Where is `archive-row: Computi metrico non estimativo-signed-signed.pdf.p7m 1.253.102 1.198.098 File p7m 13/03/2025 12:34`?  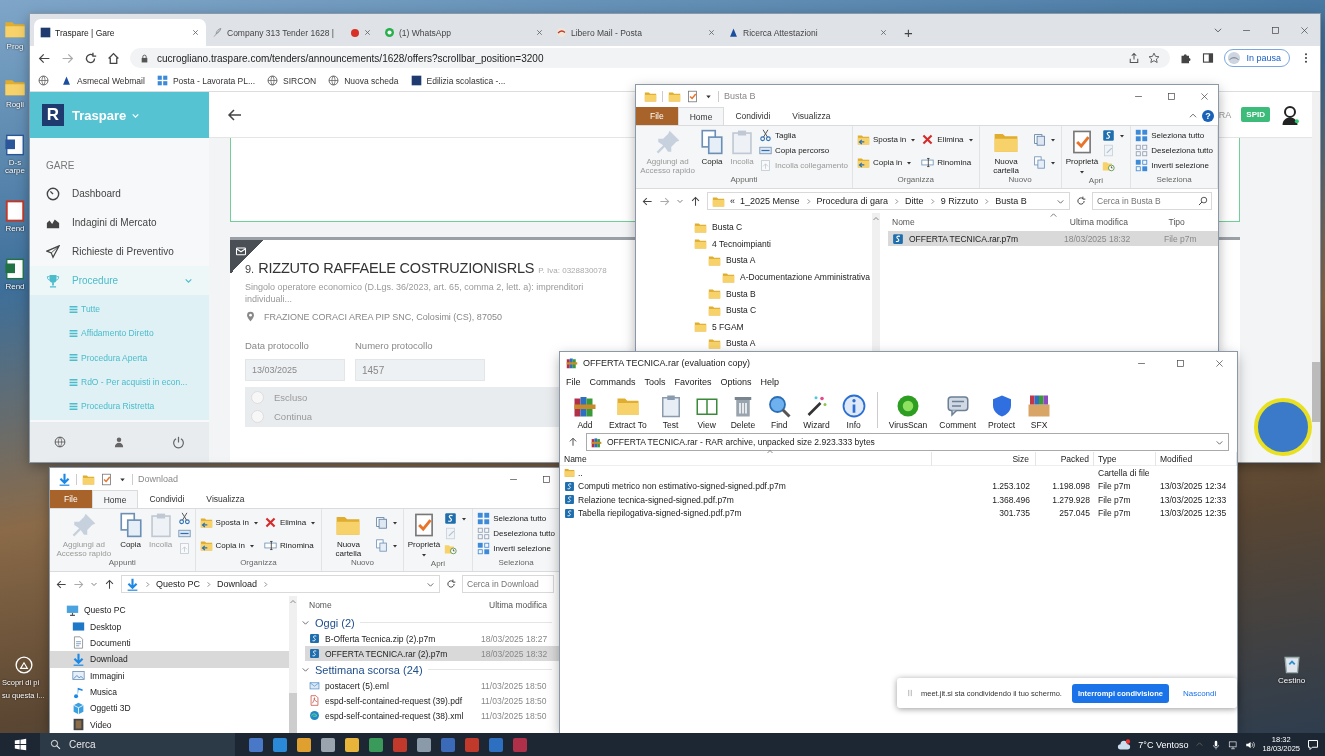
archive-row: Computi metrico non estimativo-signed-signed.pdf.p7m 1.253.102 1.198.098 File p7m 13/03/2025 12:34 is located at coordinates (898, 486).